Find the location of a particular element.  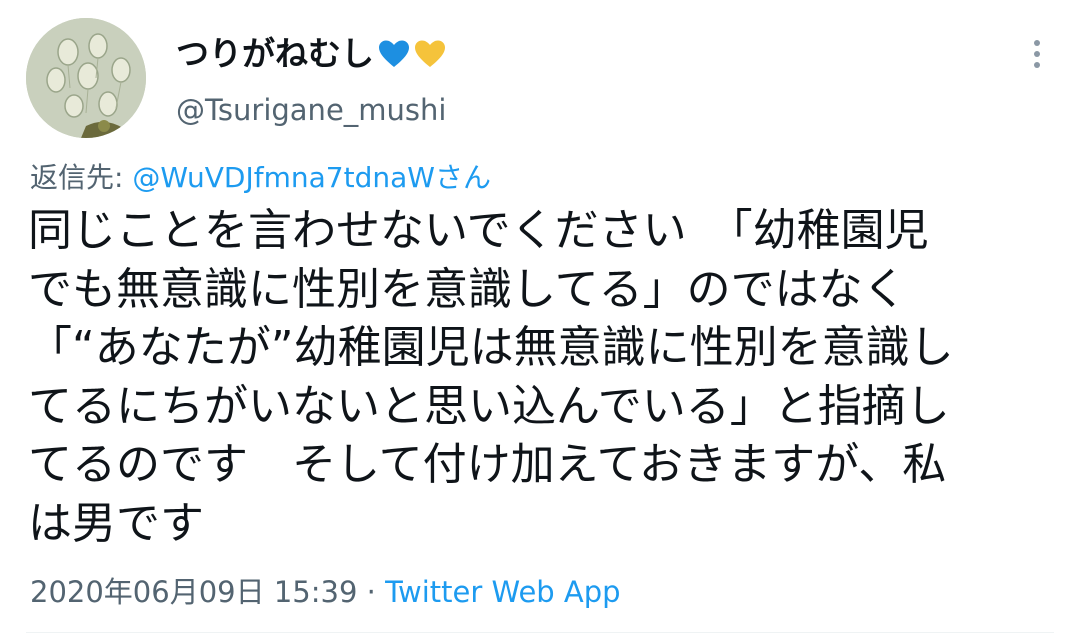

avatar-image is located at coordinates (86, 78).